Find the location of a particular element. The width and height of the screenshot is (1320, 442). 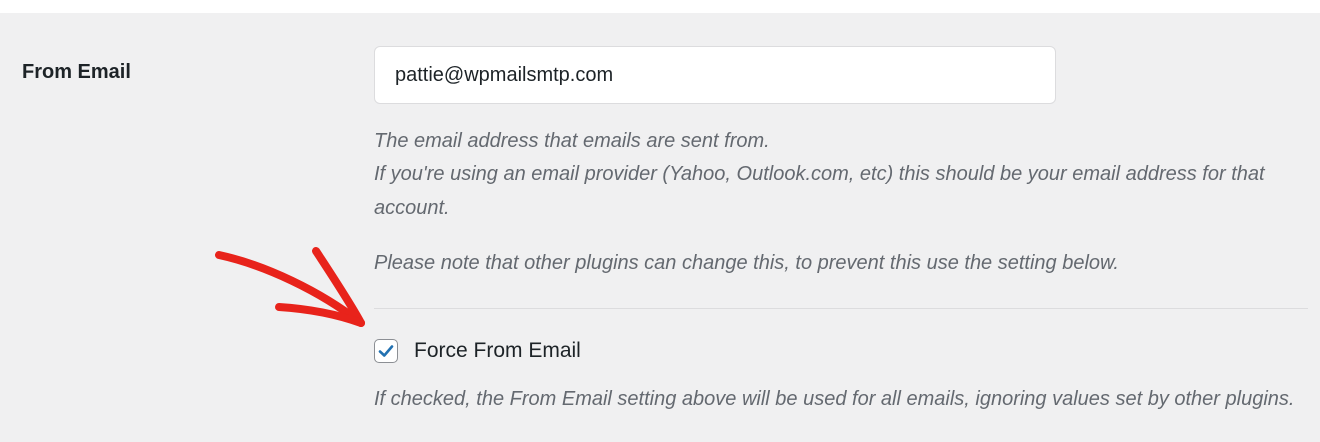

check-icon is located at coordinates (386, 351).